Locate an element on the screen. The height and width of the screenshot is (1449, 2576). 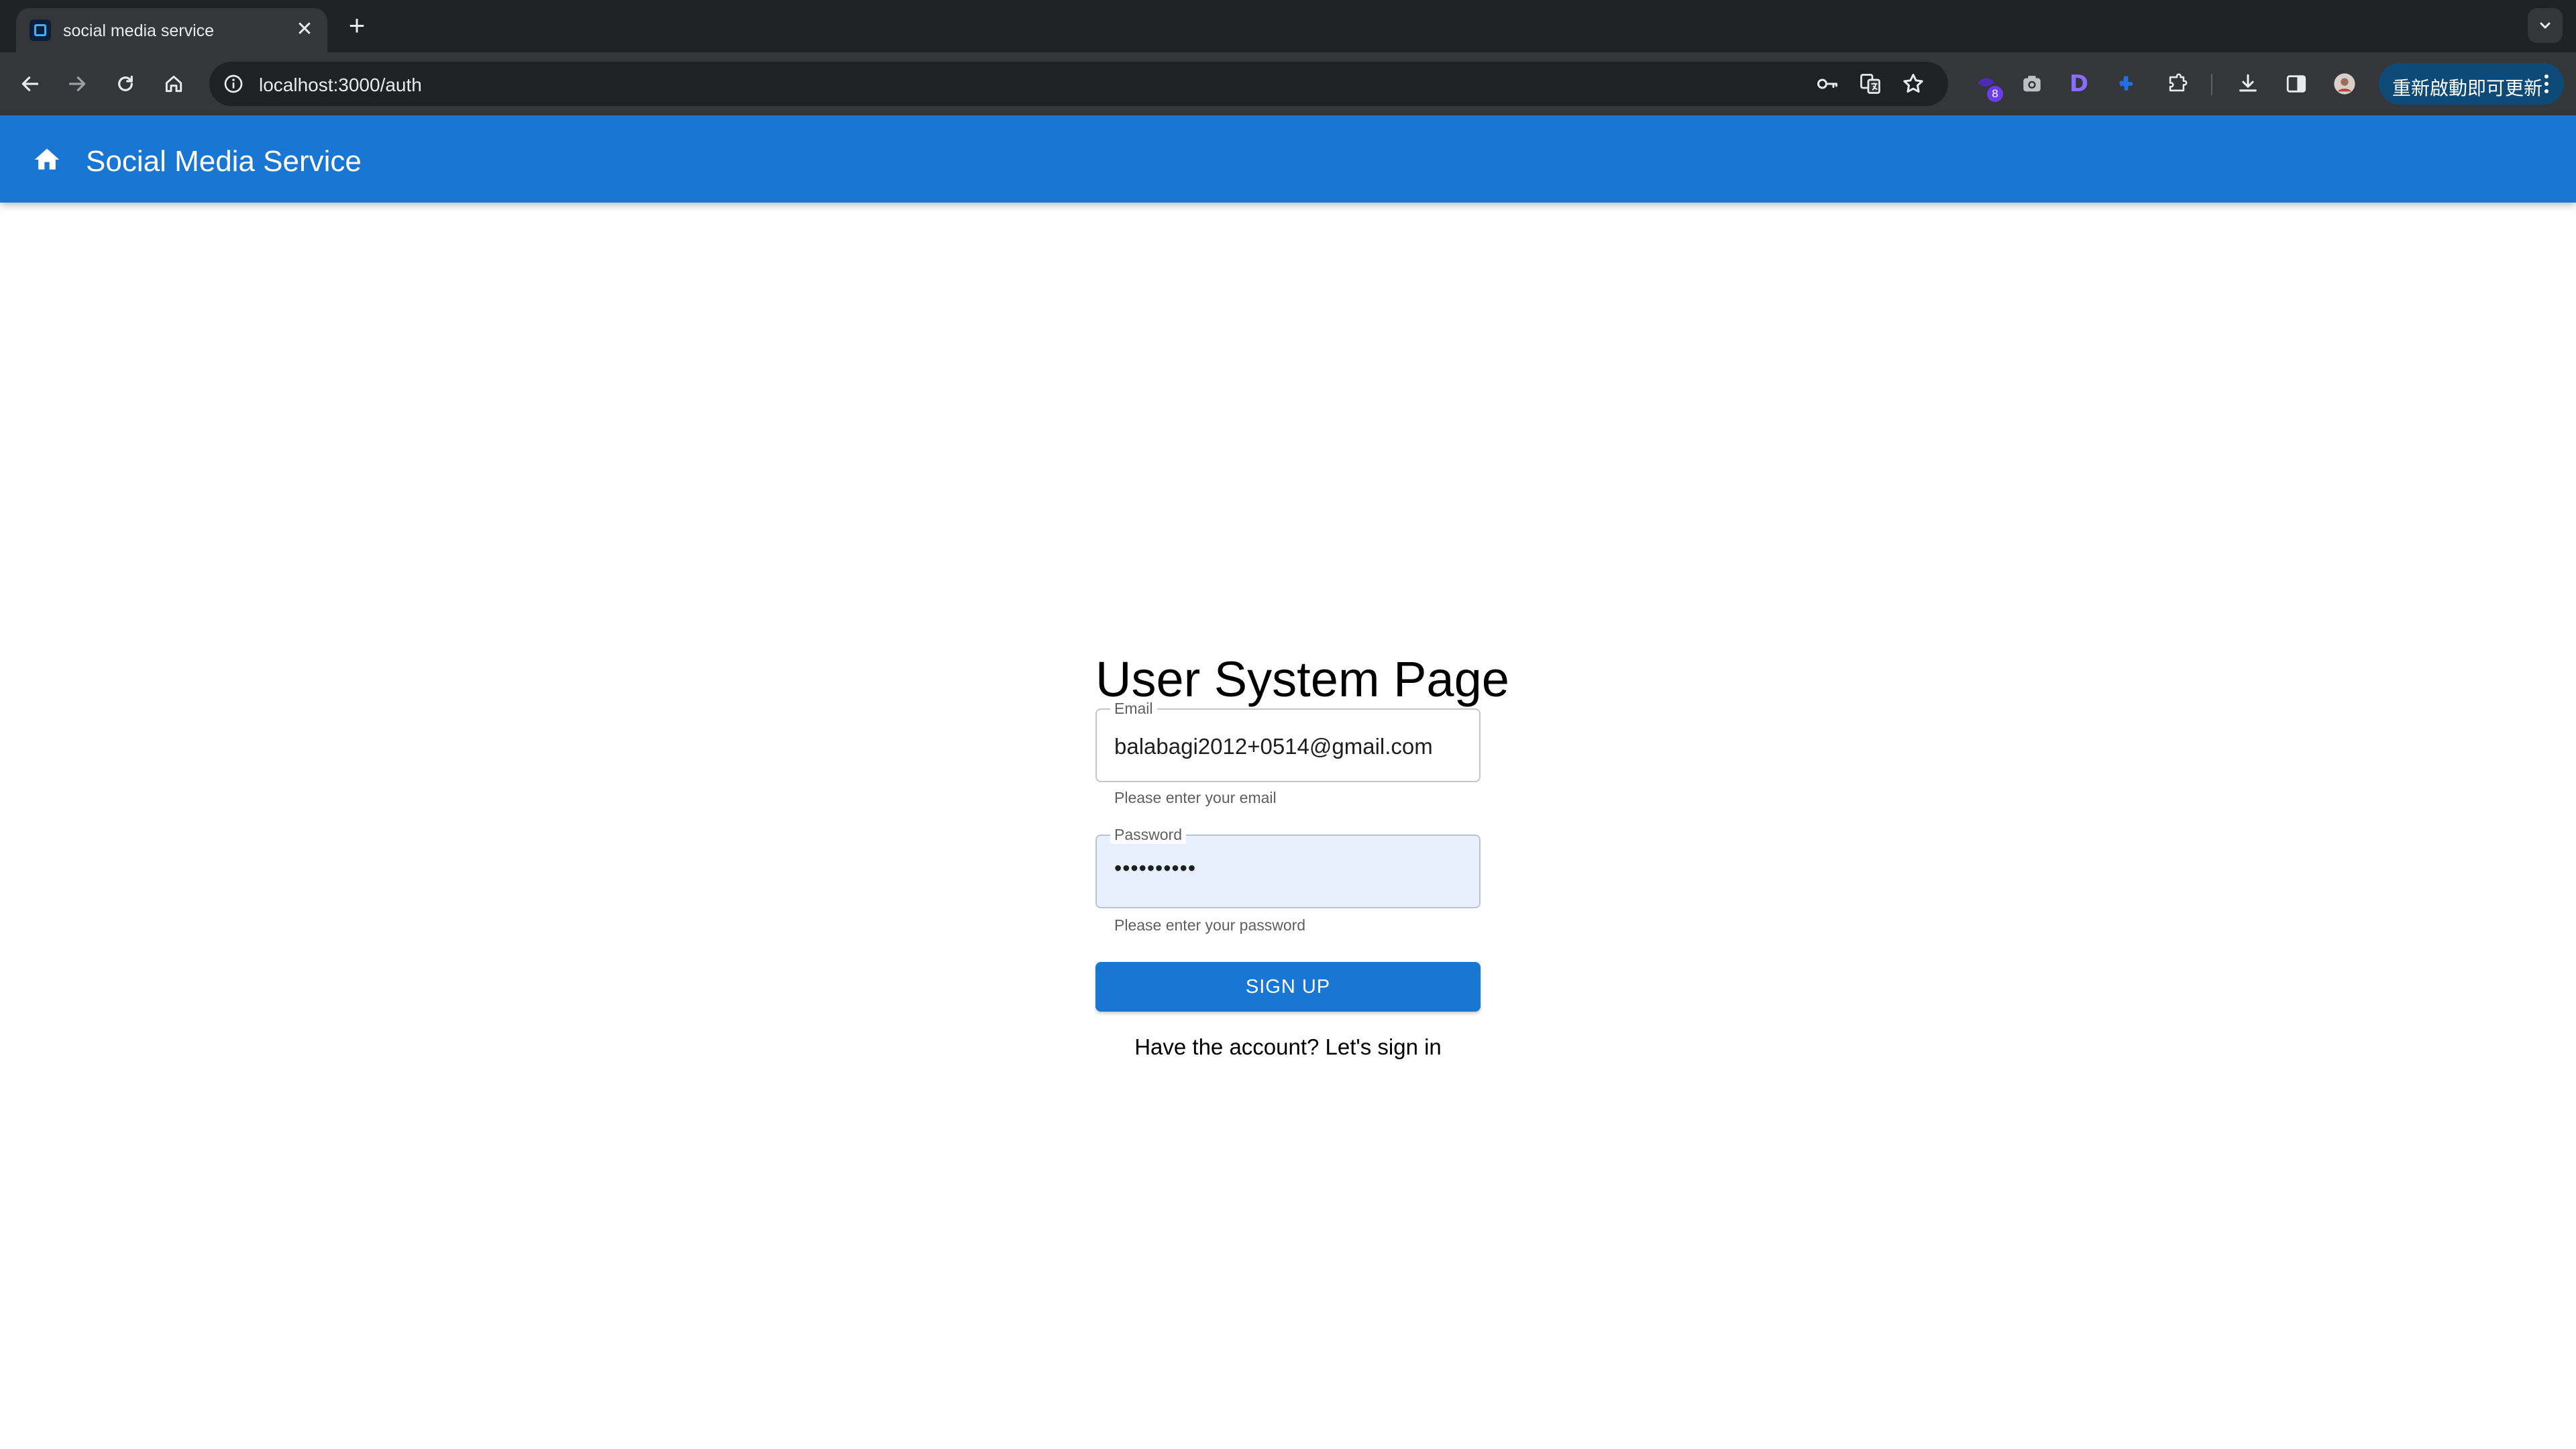
email-field: Email balabagi2012+0514@gmail.com is located at coordinates (1288, 740).